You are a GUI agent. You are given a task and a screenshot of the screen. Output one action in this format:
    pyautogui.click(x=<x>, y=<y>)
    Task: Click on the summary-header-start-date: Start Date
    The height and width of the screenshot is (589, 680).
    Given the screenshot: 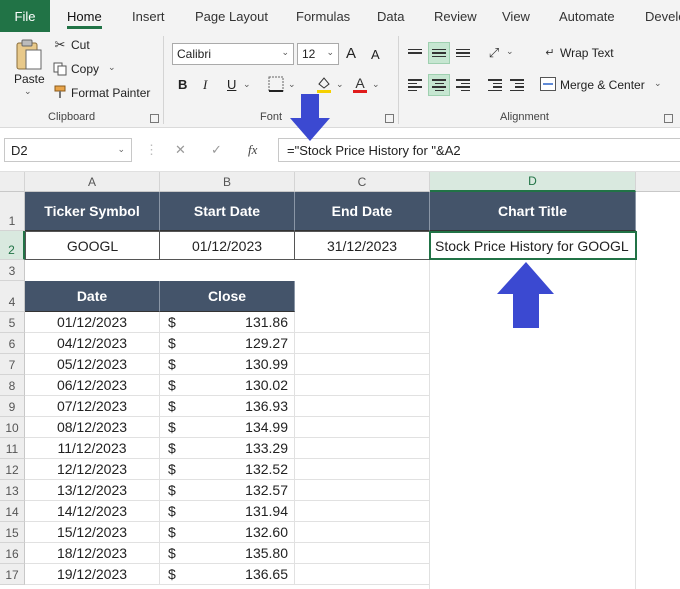 What is the action you would take?
    pyautogui.click(x=227, y=211)
    